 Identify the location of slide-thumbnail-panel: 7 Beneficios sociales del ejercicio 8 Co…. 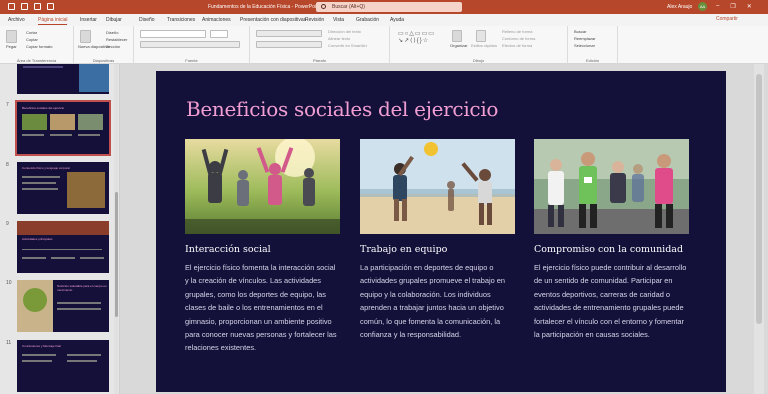
(60, 229).